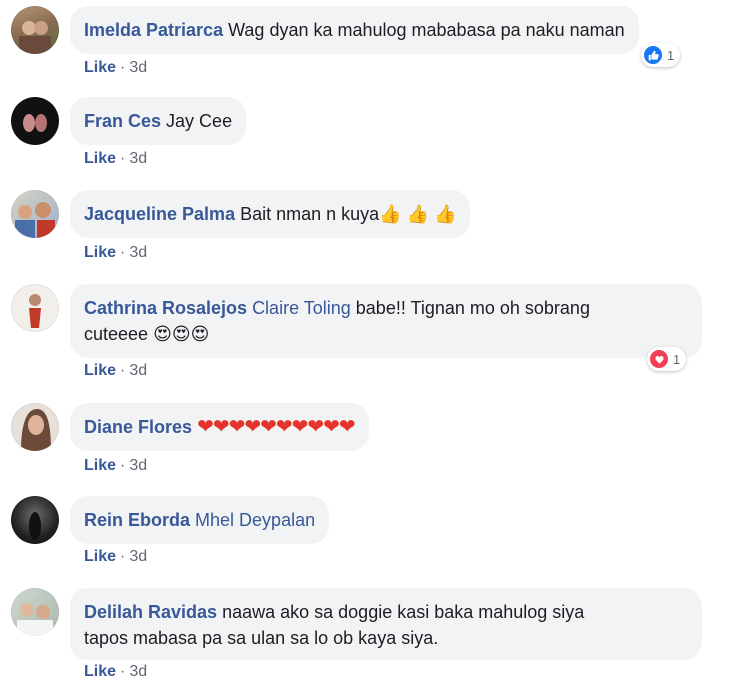 Image resolution: width=750 pixels, height=694 pixels. What do you see at coordinates (470, 308) in the screenshot?
I see `comment-text: babe!! Tignan mo oh sobrang` at bounding box center [470, 308].